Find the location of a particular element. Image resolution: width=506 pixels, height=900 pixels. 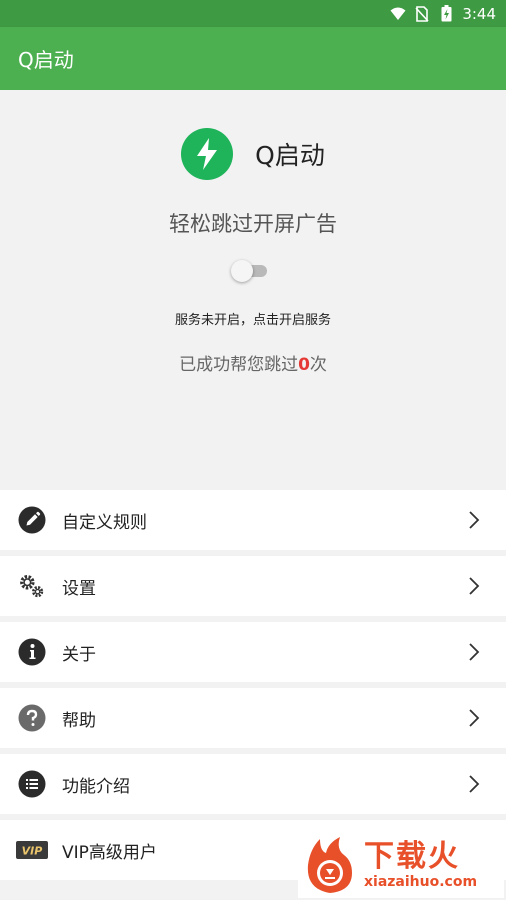

service-status-text: 服务未开启，点击开启服务 is located at coordinates (253, 318).